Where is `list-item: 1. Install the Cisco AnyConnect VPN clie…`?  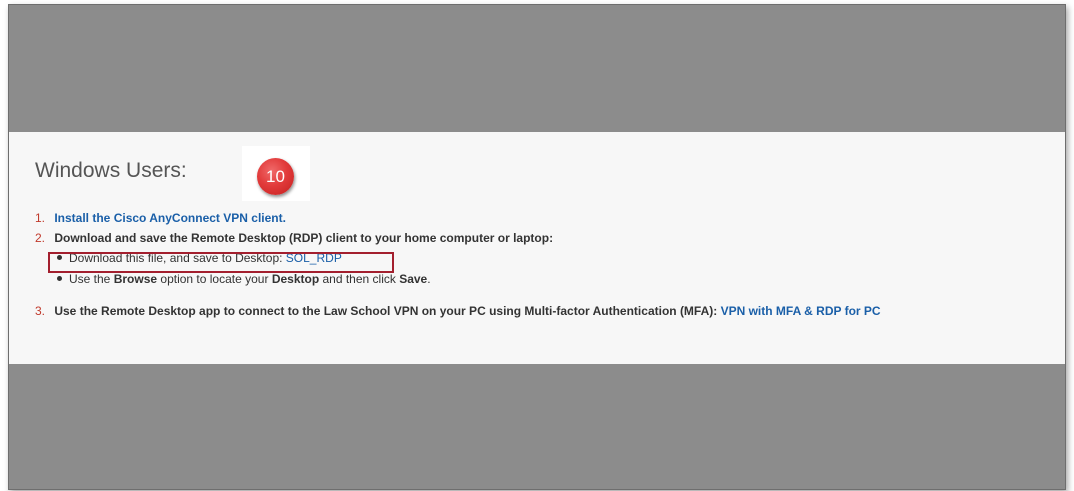 list-item: 1. Install the Cisco AnyConnect VPN clie… is located at coordinates (160, 218).